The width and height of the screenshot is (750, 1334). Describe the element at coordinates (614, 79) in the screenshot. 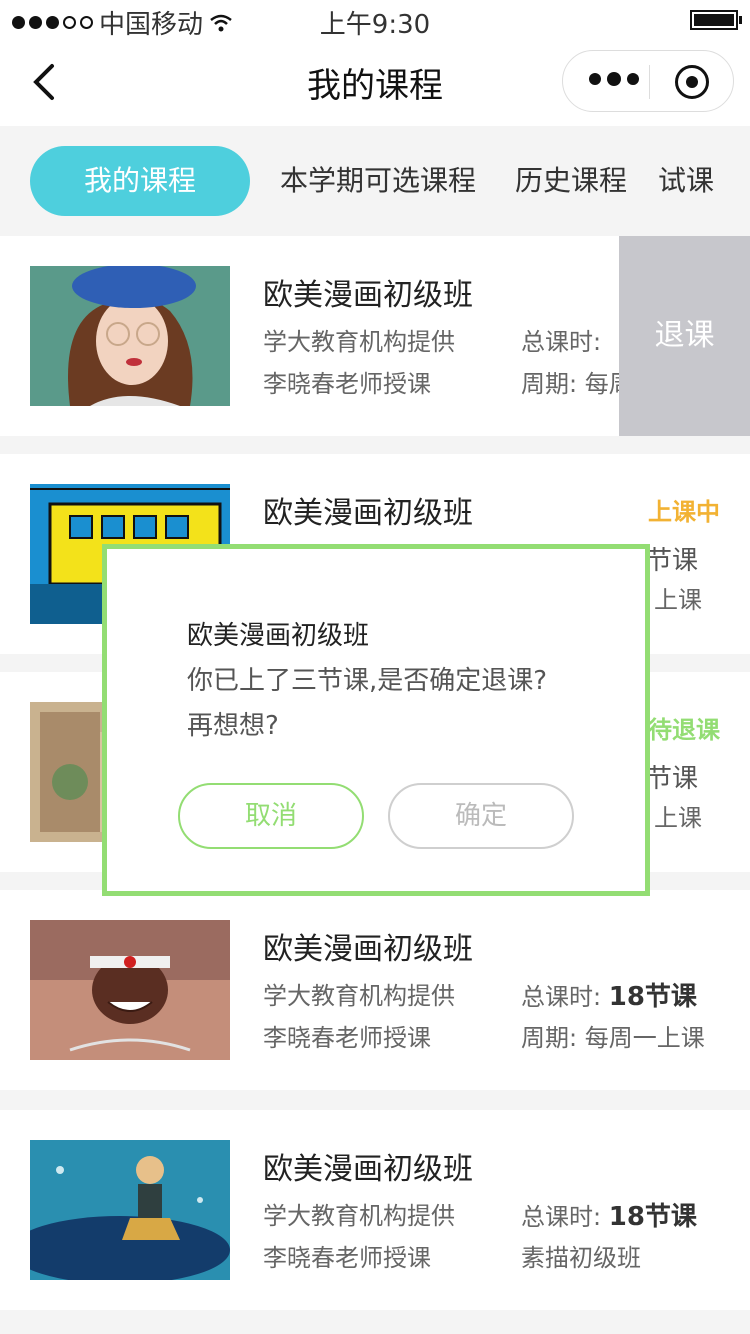

I see `more-icon` at that location.